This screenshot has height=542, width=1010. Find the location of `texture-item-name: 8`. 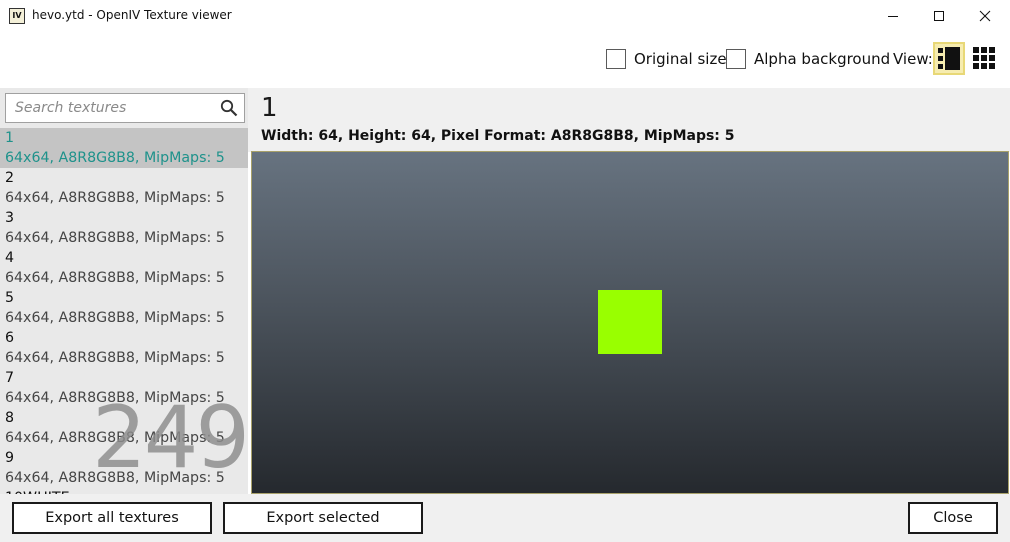

texture-item-name: 8 is located at coordinates (10, 418).